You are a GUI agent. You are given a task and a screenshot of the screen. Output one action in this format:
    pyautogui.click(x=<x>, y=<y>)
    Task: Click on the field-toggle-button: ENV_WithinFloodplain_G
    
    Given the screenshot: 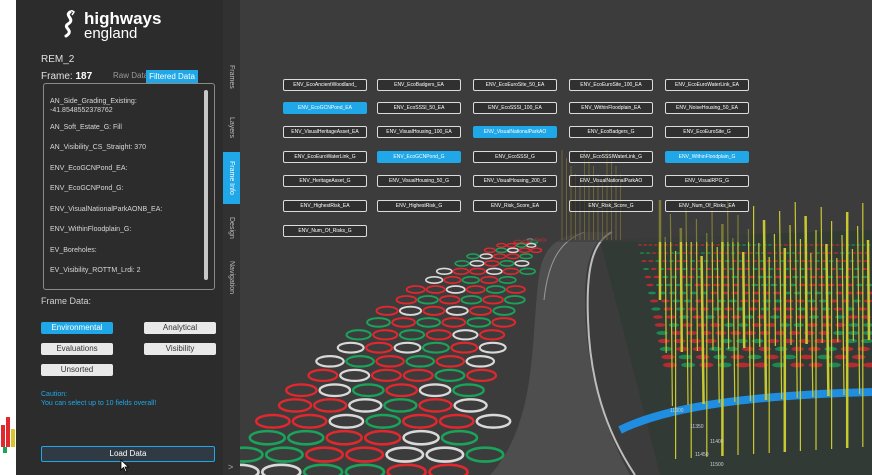 What is the action you would take?
    pyautogui.click(x=707, y=157)
    